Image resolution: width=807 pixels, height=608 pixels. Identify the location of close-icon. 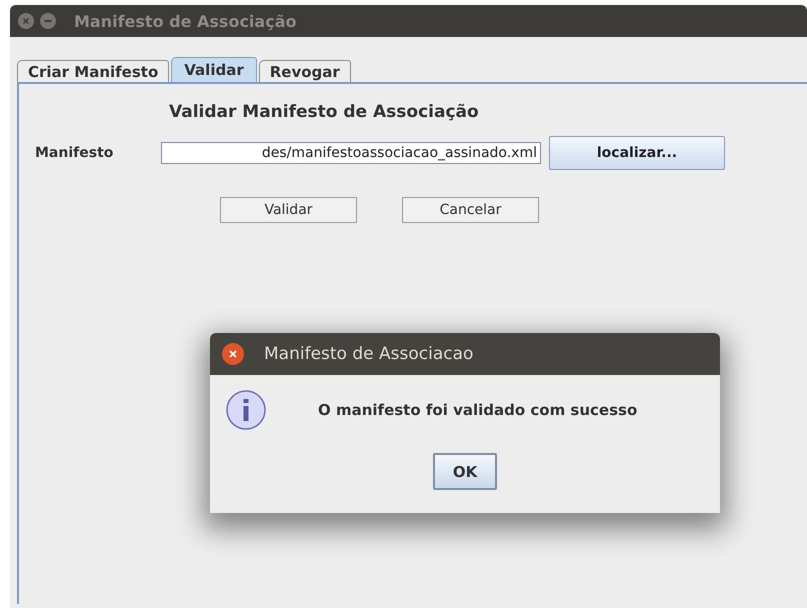
(233, 354).